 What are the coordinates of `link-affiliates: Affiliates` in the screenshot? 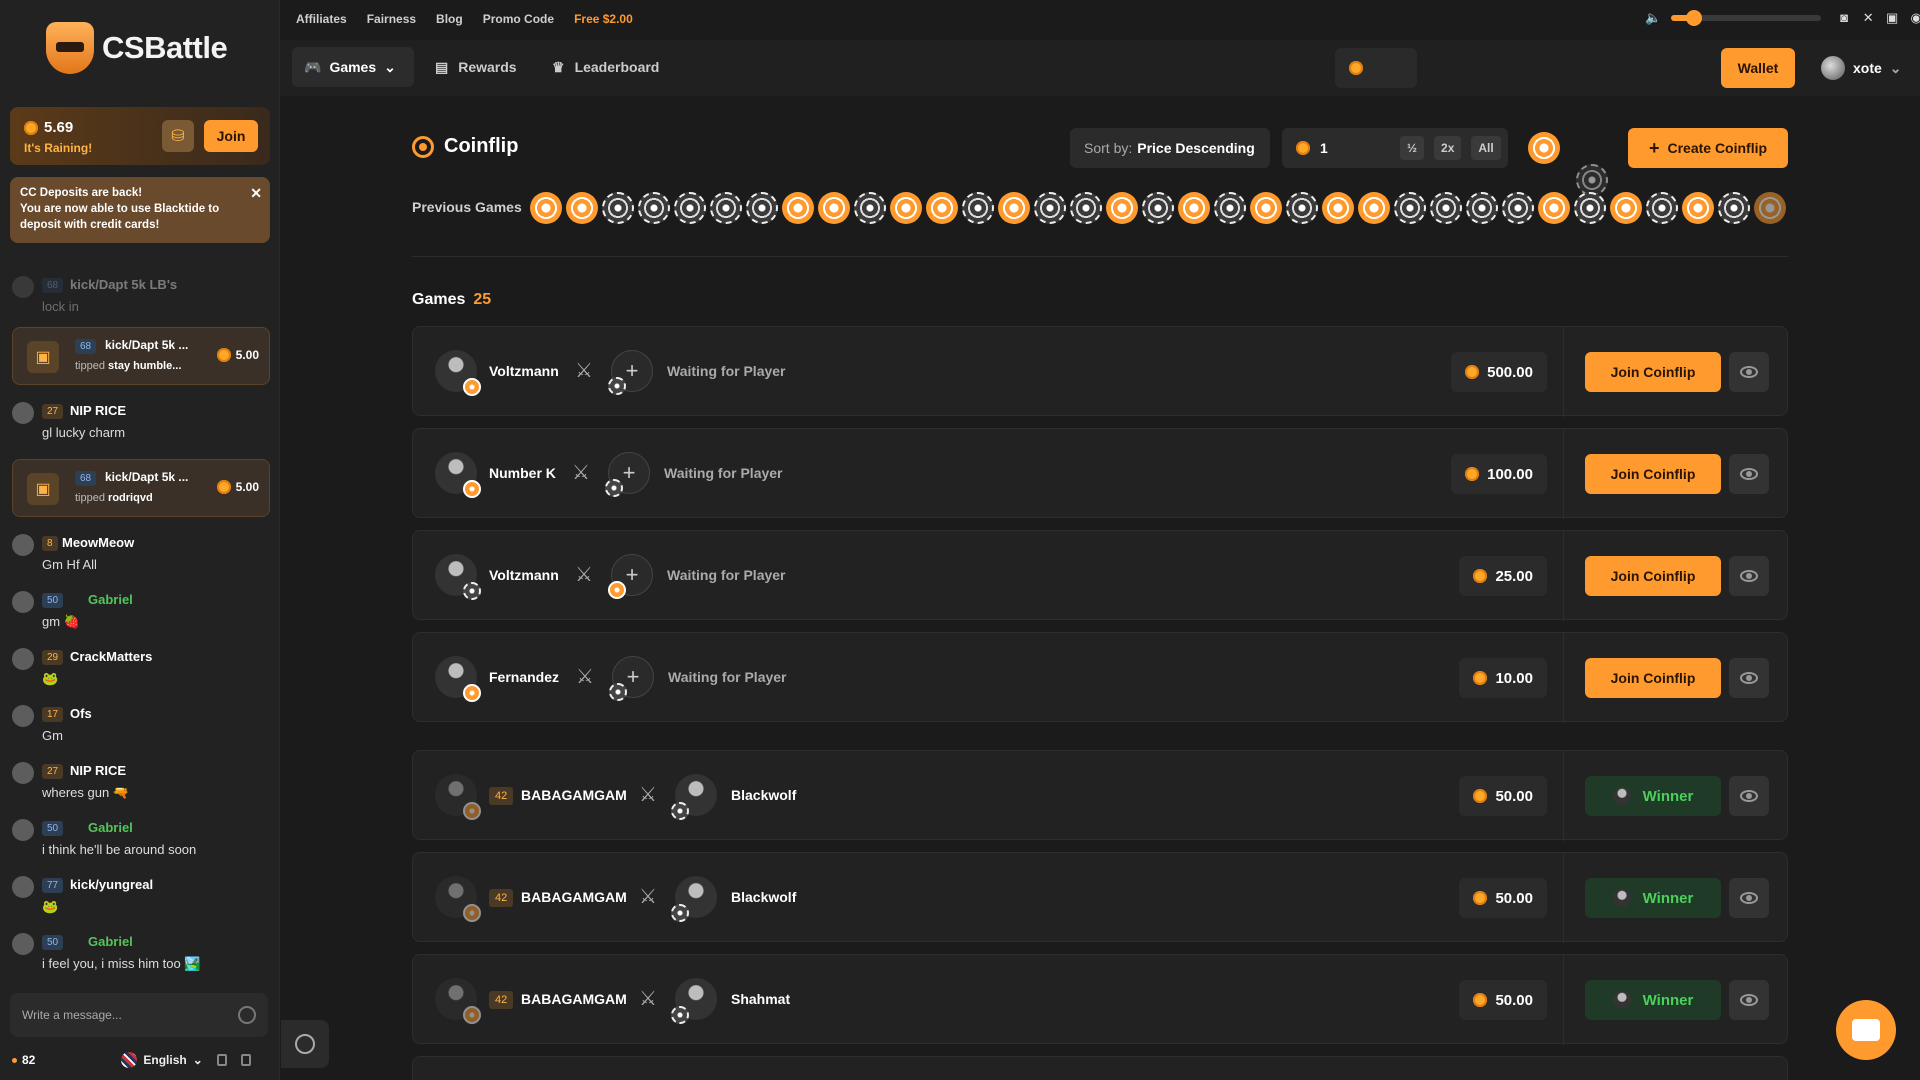 It's located at (321, 19).